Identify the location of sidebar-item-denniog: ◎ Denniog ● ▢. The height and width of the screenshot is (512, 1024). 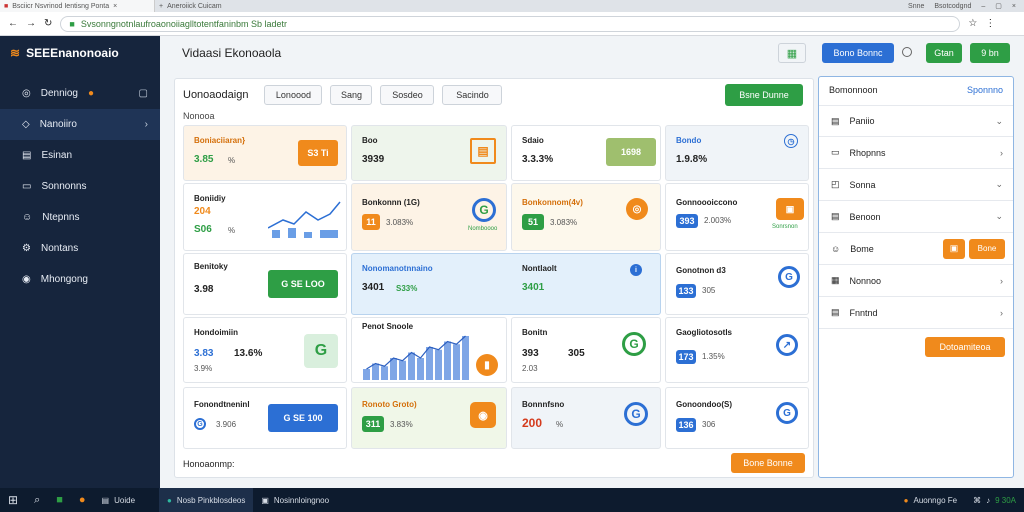
(80, 93).